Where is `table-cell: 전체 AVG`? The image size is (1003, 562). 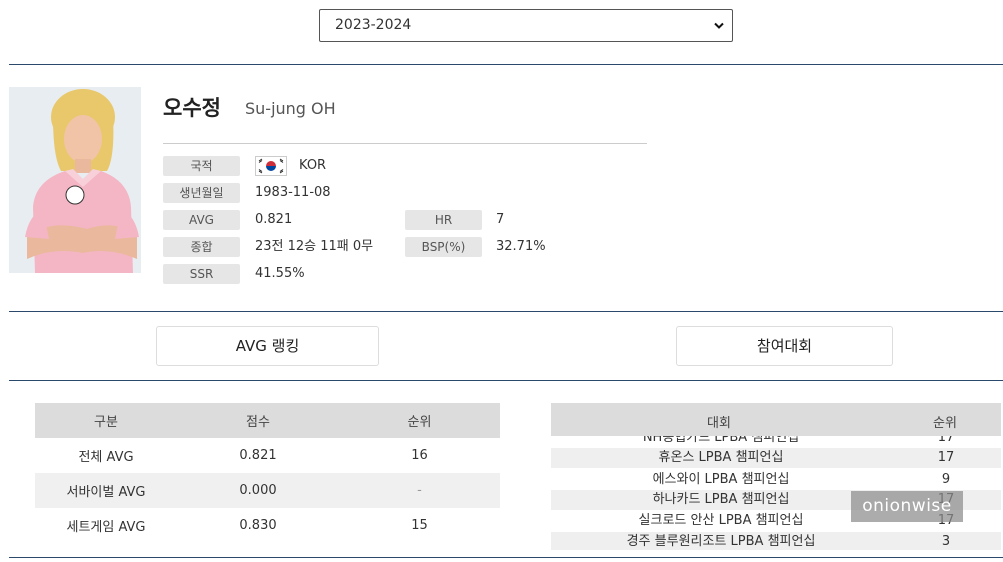
table-cell: 전체 AVG is located at coordinates (106, 457).